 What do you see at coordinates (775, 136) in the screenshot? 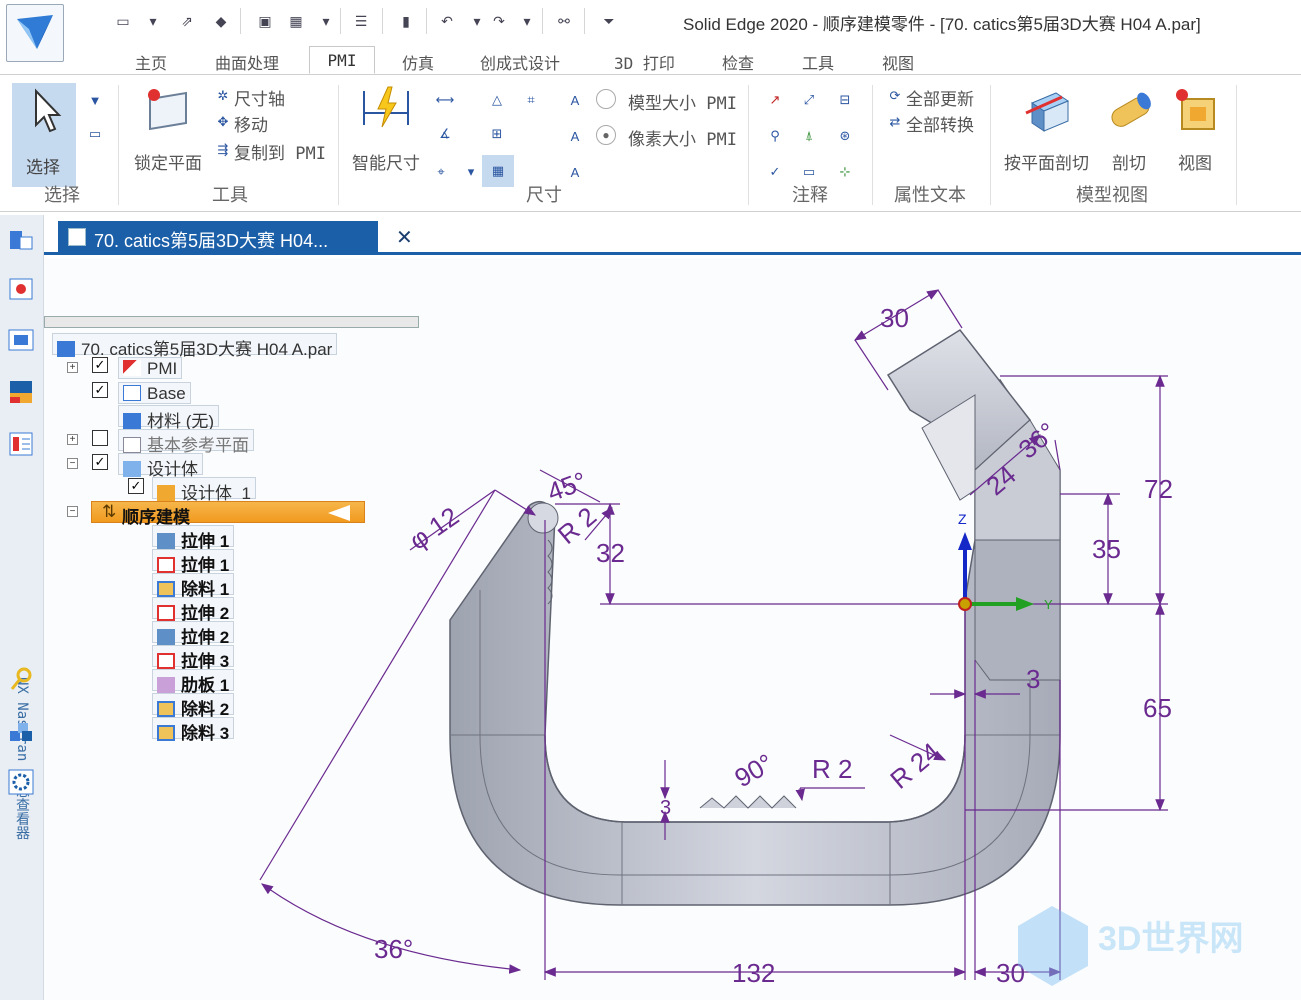
I see `balloon-icon: ⚲` at bounding box center [775, 136].